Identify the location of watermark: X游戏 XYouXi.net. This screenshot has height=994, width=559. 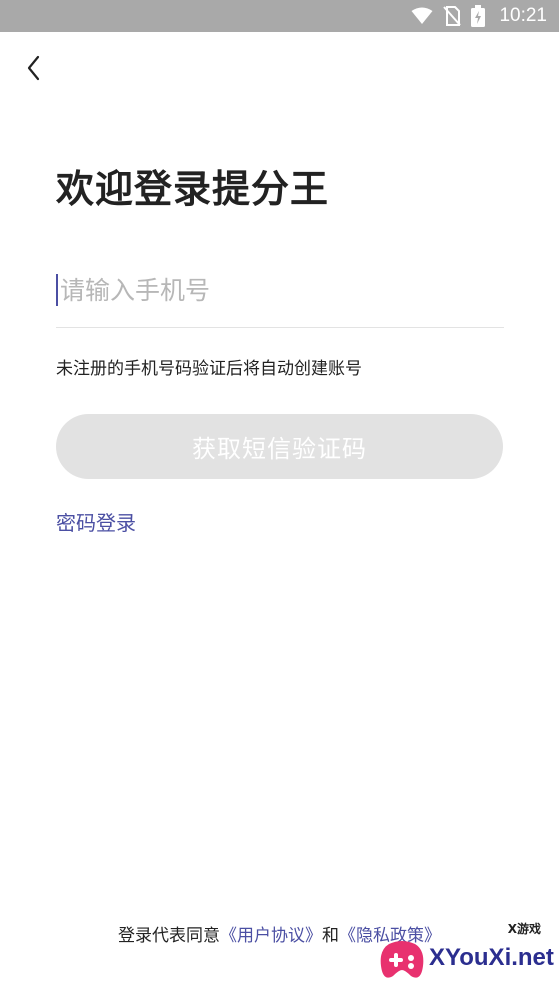
(465, 953).